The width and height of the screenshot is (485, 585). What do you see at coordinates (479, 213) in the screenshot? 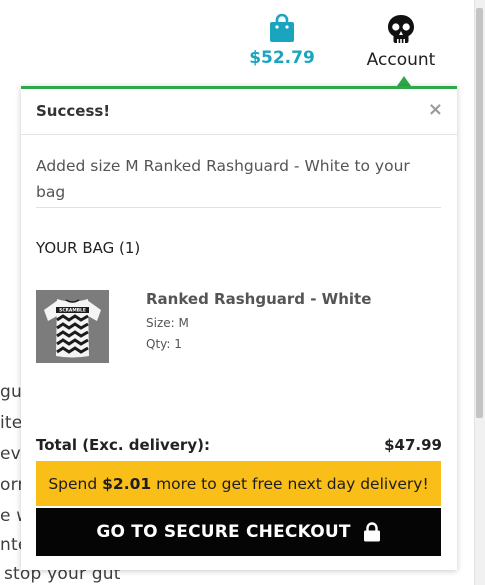
I see `scrollbar-thumb` at bounding box center [479, 213].